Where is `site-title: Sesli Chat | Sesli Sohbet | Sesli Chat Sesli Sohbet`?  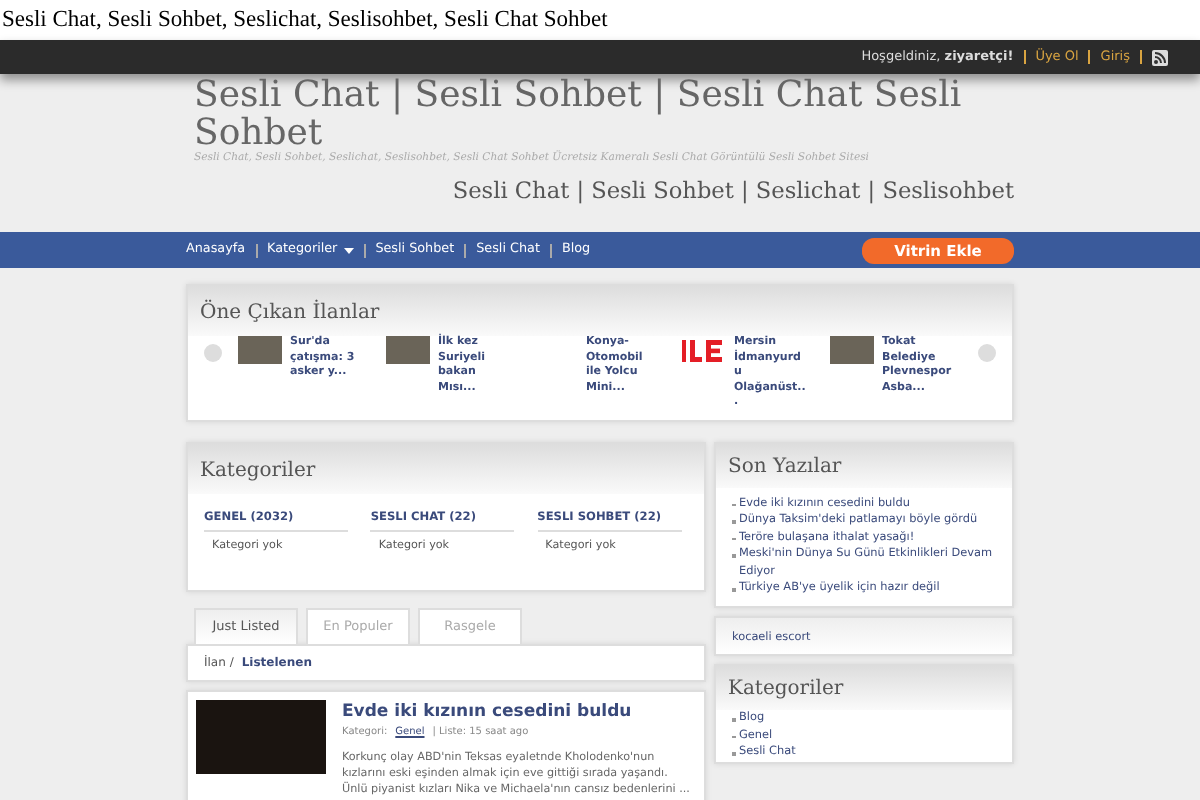
site-title: Sesli Chat | Sesli Sohbet | Sesli Chat Sesli Sohbet is located at coordinates (578, 114).